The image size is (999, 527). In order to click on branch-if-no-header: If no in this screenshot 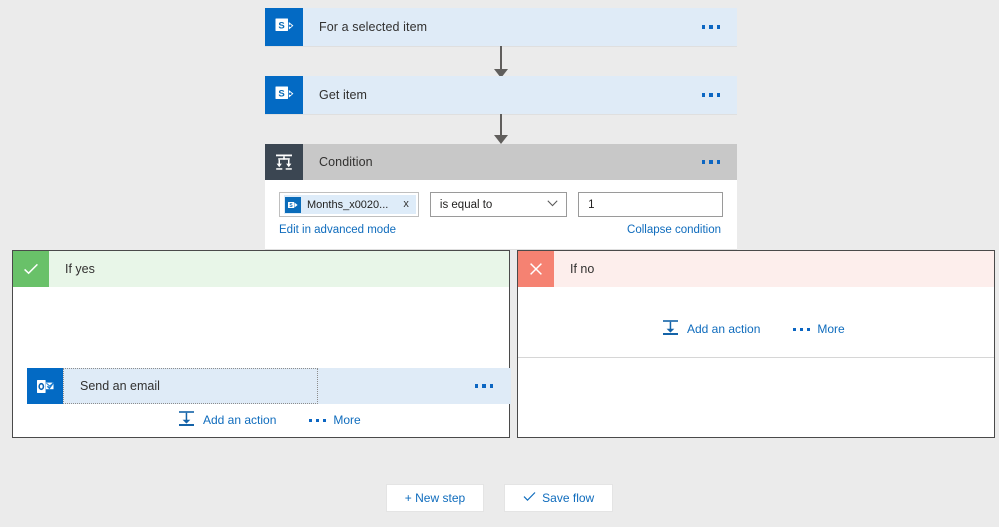, I will do `click(756, 269)`.